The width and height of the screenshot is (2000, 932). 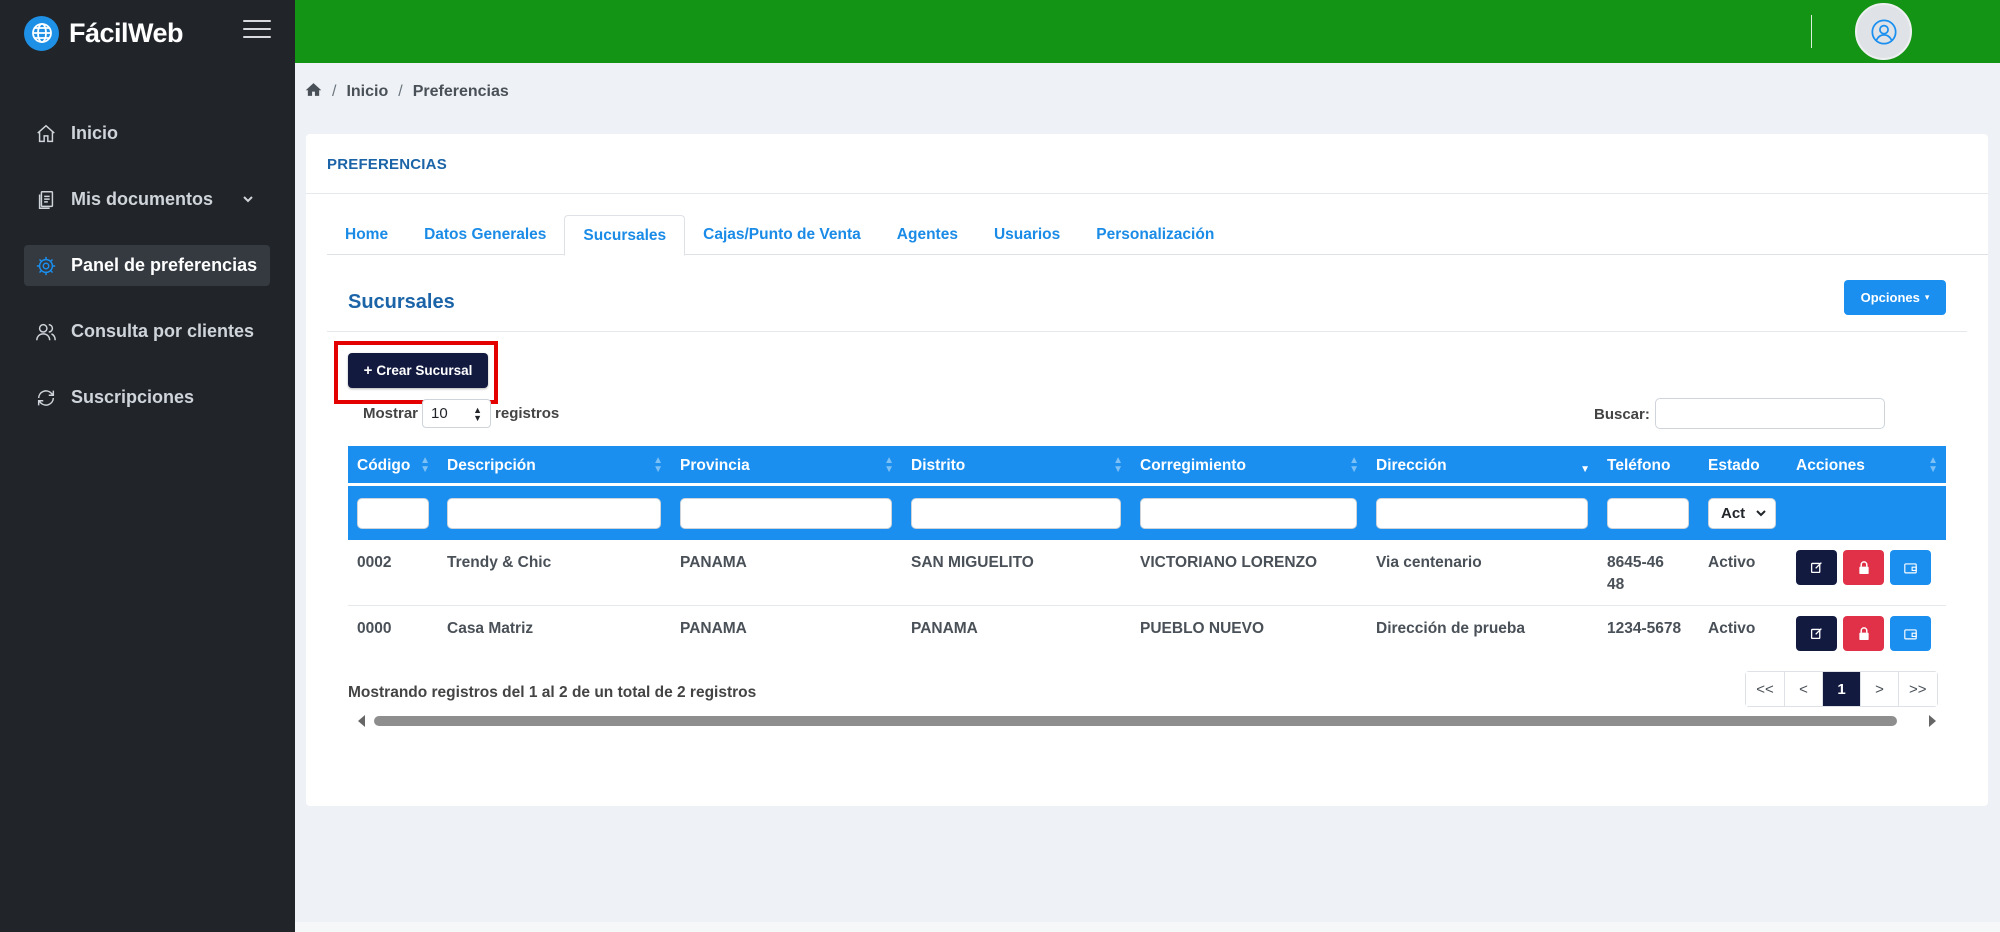 What do you see at coordinates (1155, 235) in the screenshot?
I see `tab-personalizacion: Personalización` at bounding box center [1155, 235].